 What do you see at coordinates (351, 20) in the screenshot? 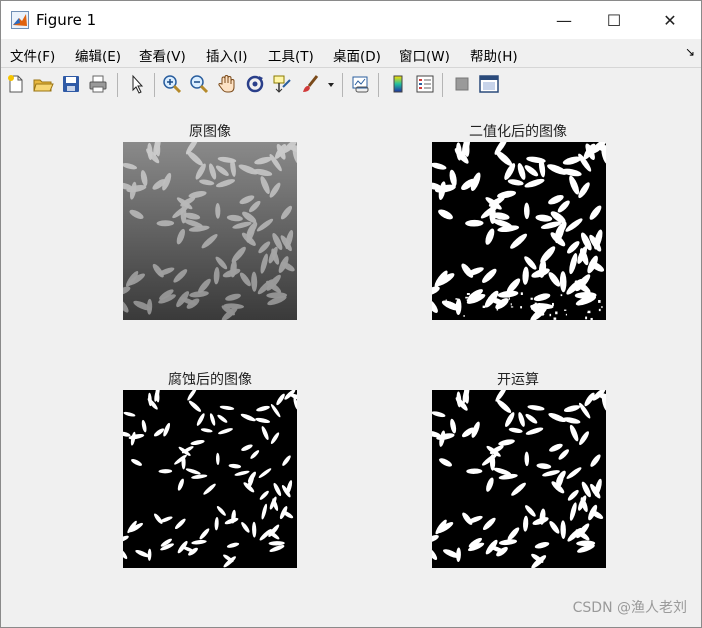
I see `title-bar: Figure 1 — ☐ ✕` at bounding box center [351, 20].